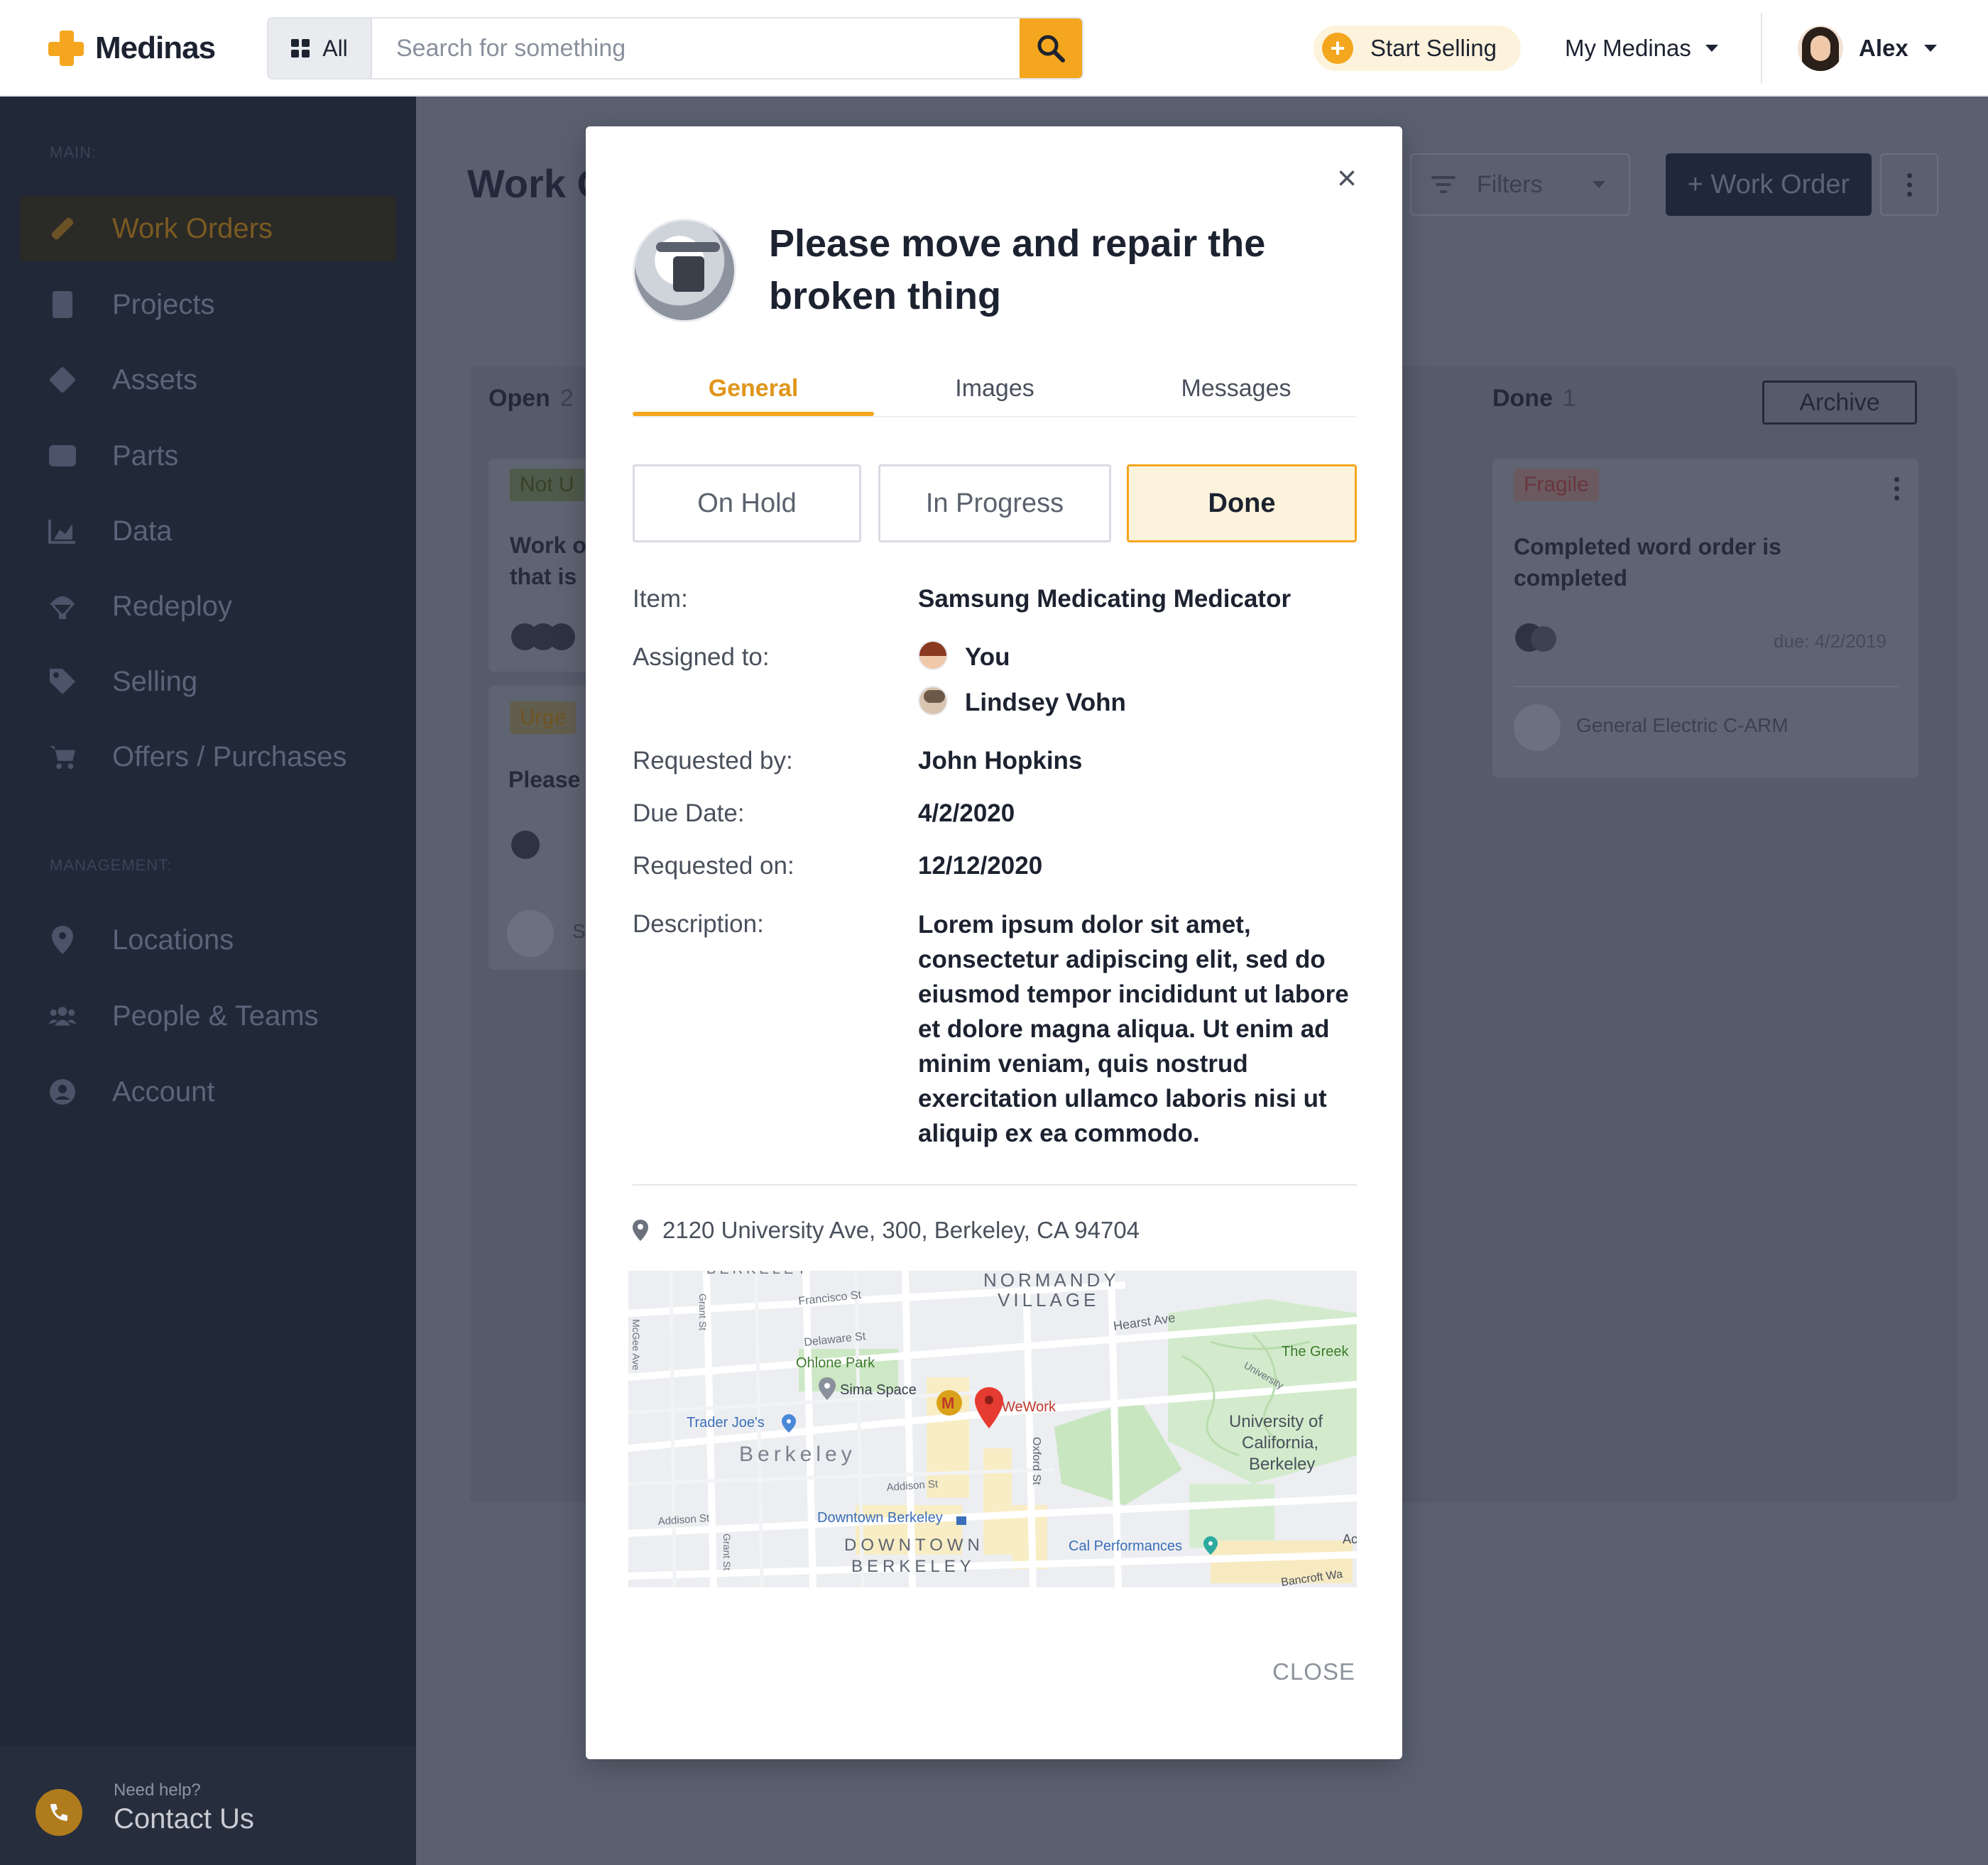 Image resolution: width=1988 pixels, height=1865 pixels. I want to click on archive-button: Archive, so click(1839, 403).